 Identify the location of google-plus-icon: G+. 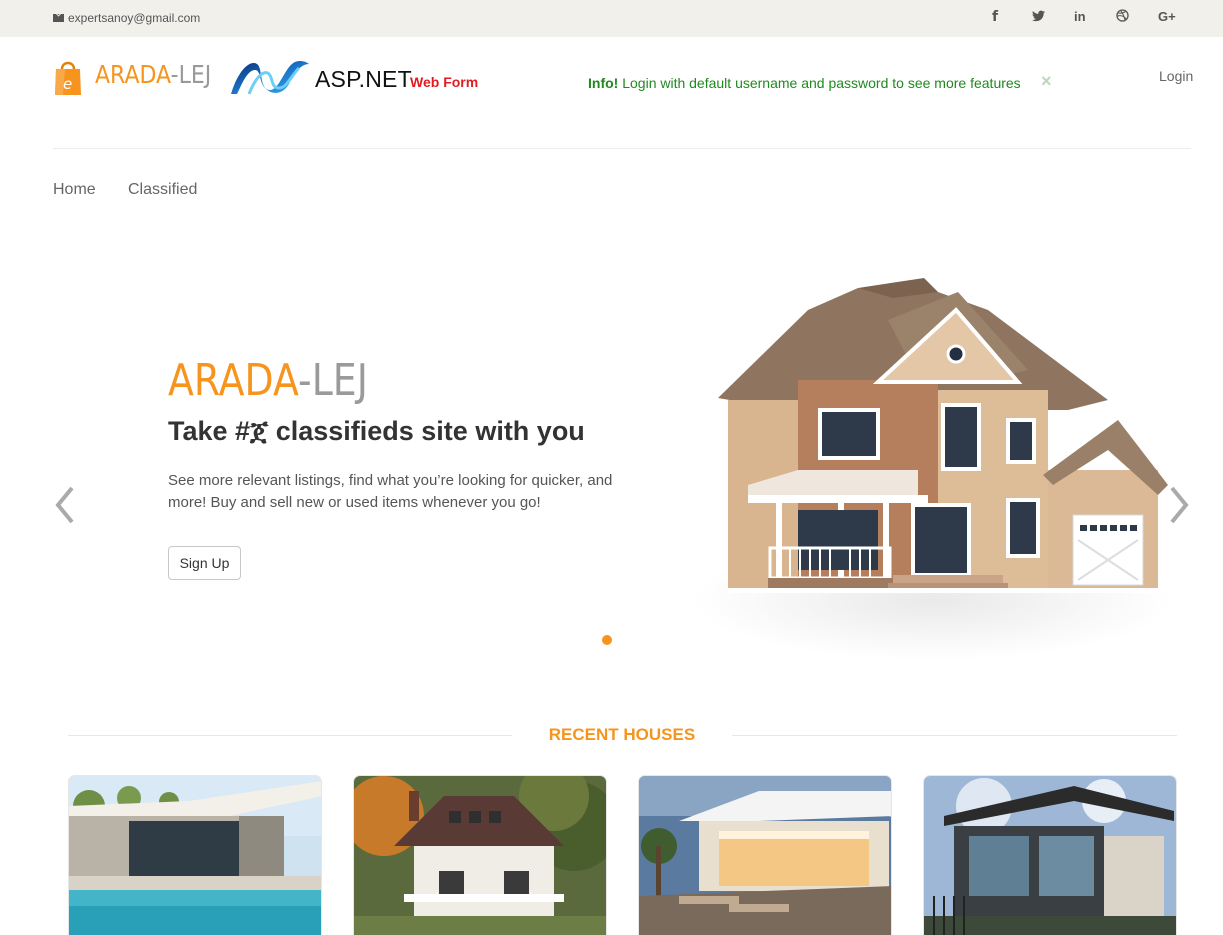
(1167, 16).